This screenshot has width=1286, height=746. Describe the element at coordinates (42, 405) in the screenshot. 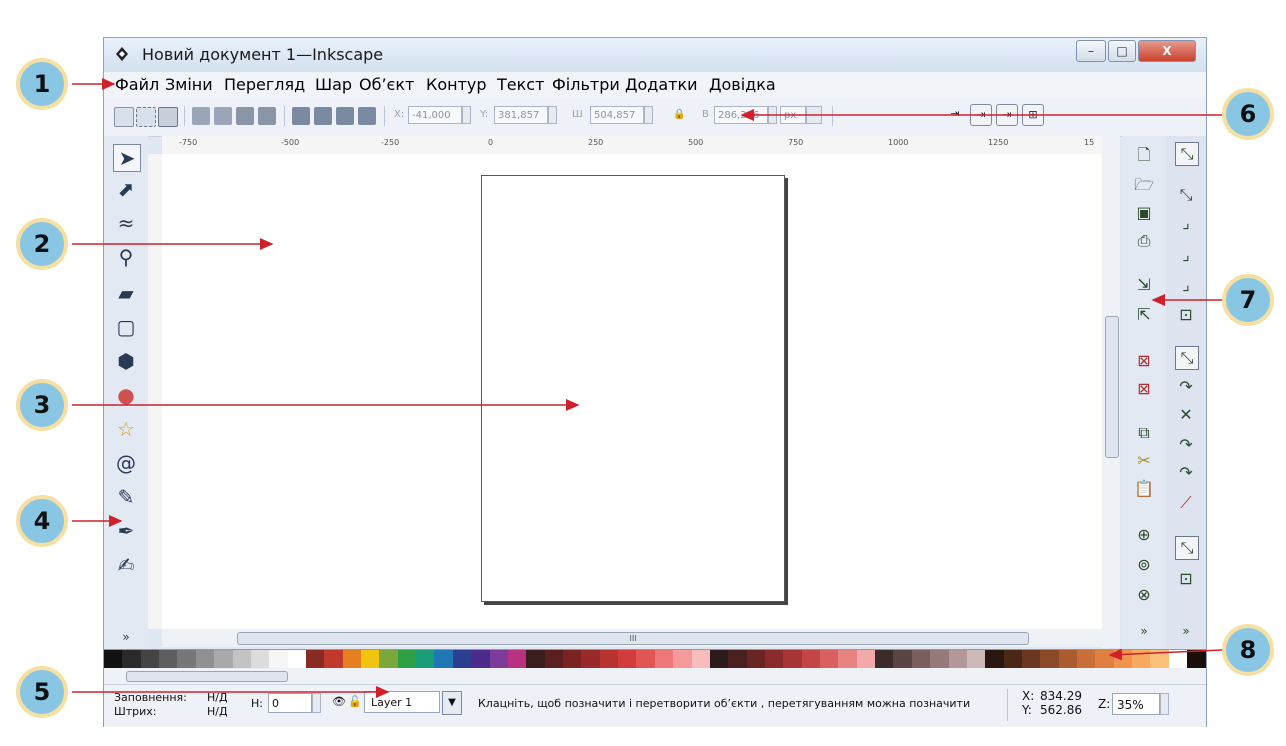

I see `callout-3: 3` at that location.